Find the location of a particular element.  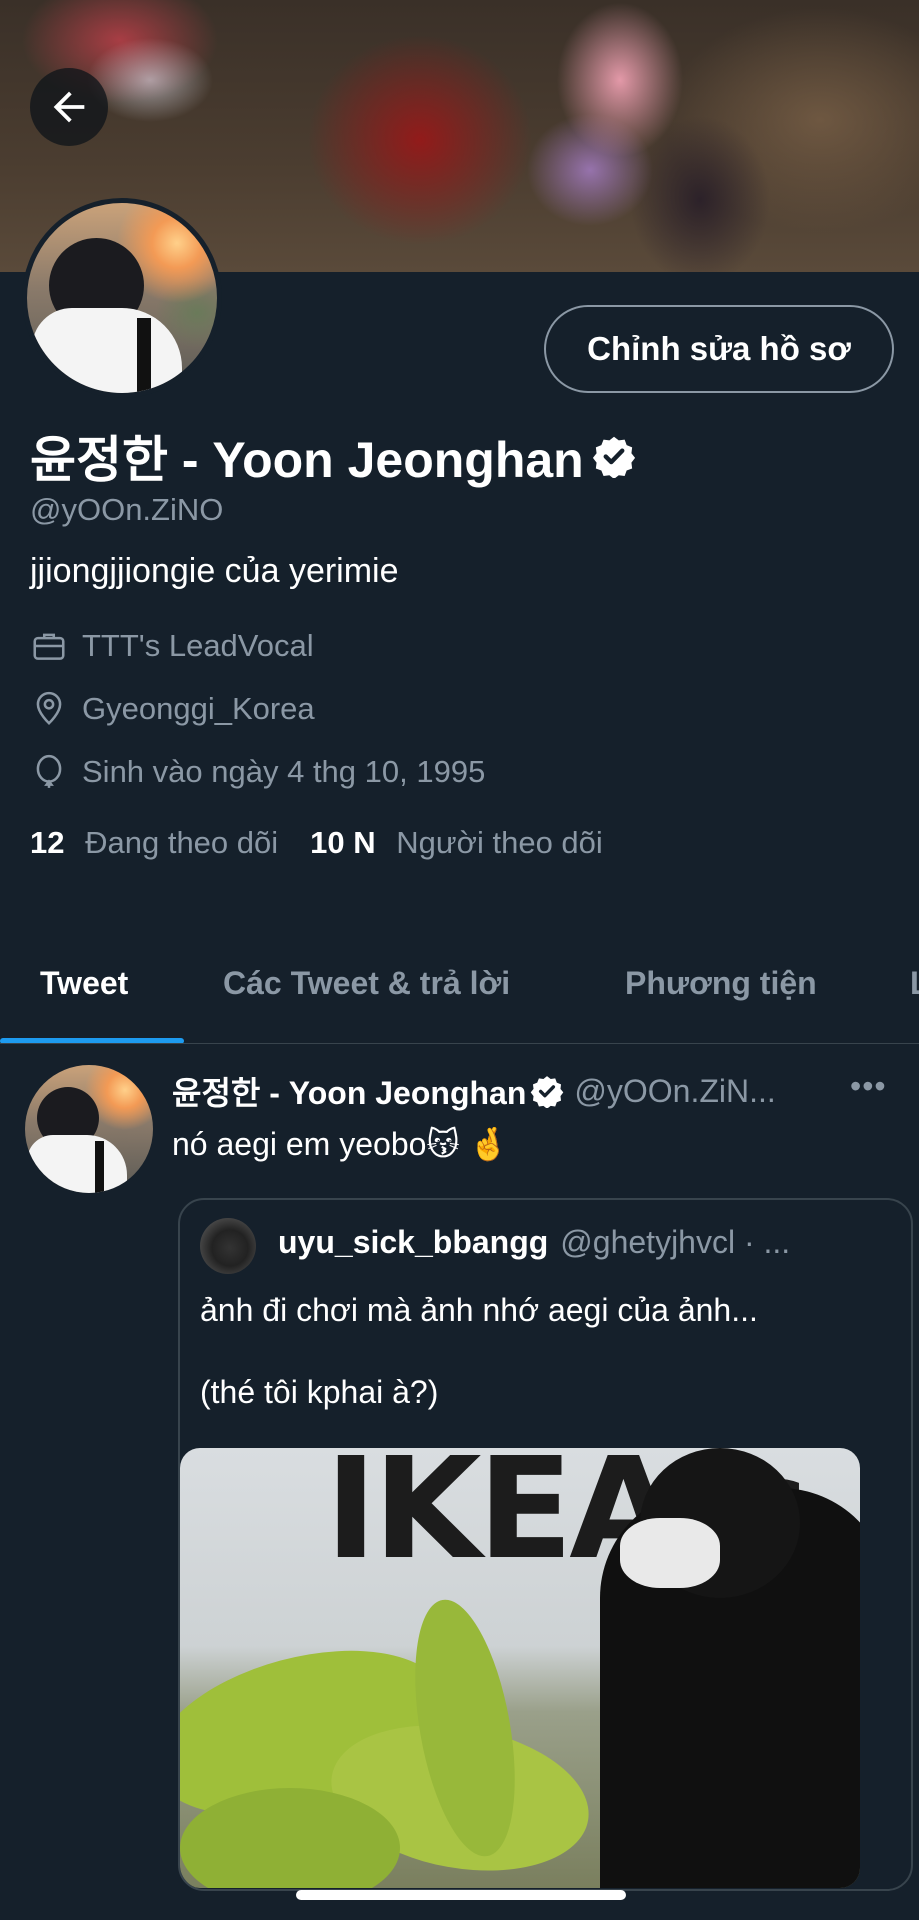

tab-tweets-replies: Các Tweet & trả lời is located at coordinates (366, 983).